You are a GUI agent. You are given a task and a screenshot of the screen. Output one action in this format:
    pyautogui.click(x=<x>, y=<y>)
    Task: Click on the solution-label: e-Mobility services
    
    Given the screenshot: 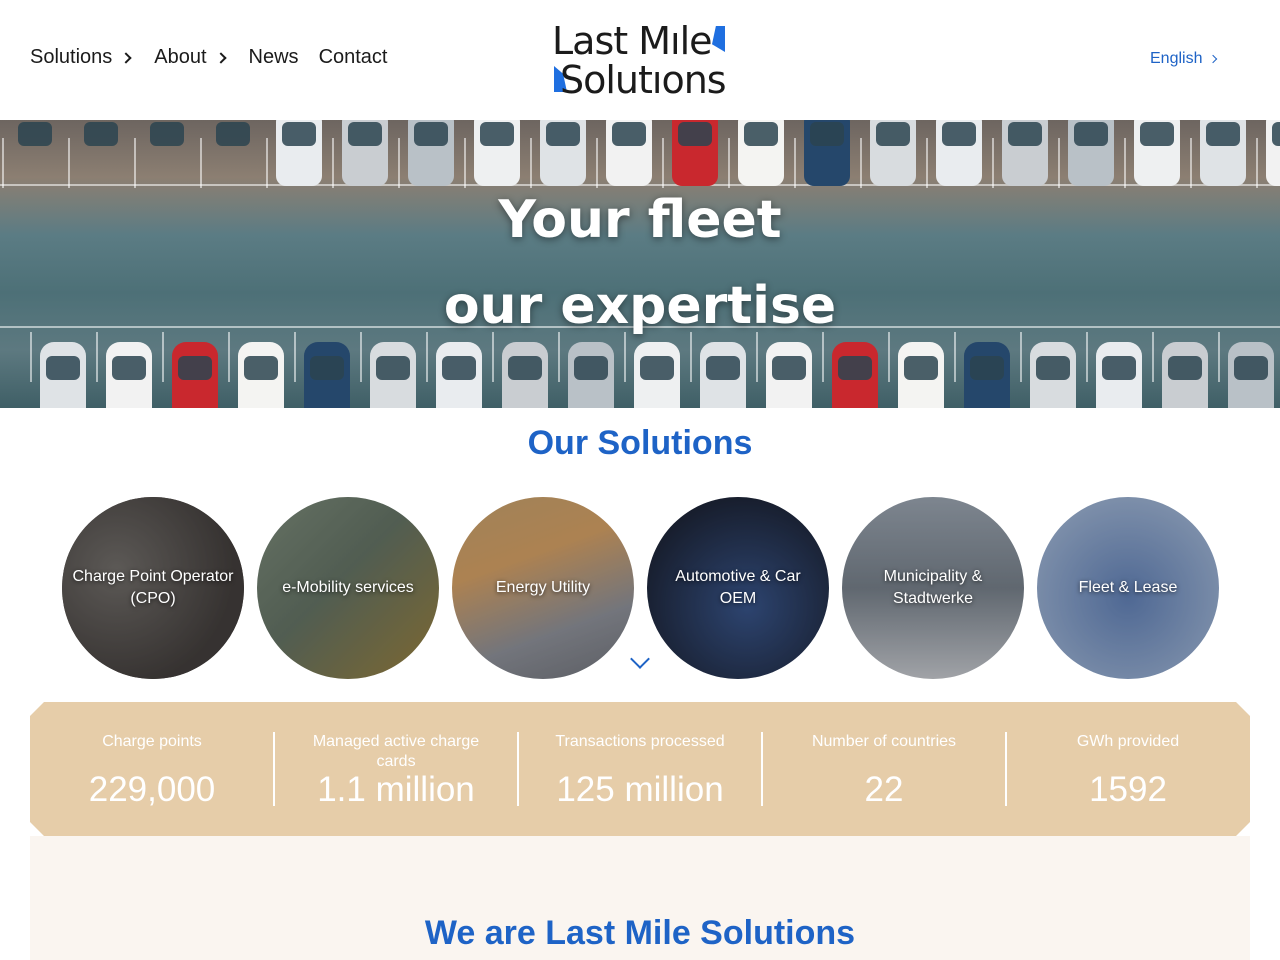 What is the action you would take?
    pyautogui.click(x=348, y=587)
    